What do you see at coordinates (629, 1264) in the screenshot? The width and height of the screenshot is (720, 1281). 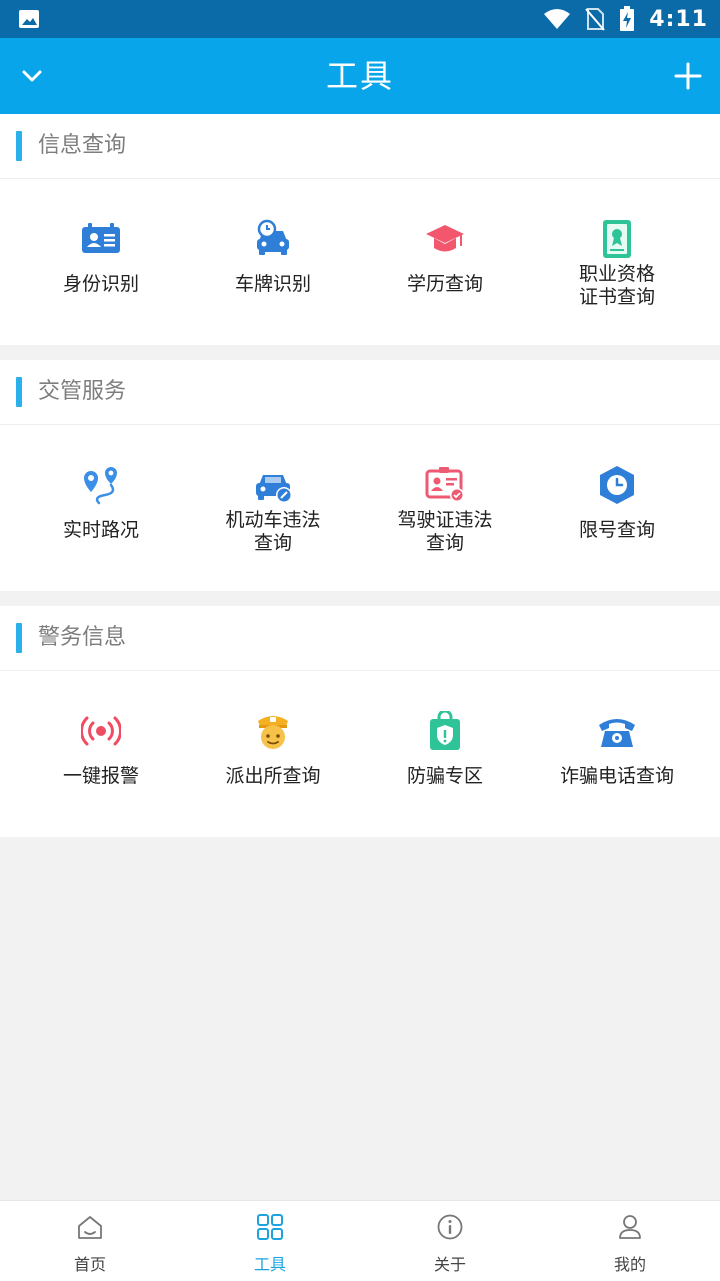 I see `tab-label: 我的` at bounding box center [629, 1264].